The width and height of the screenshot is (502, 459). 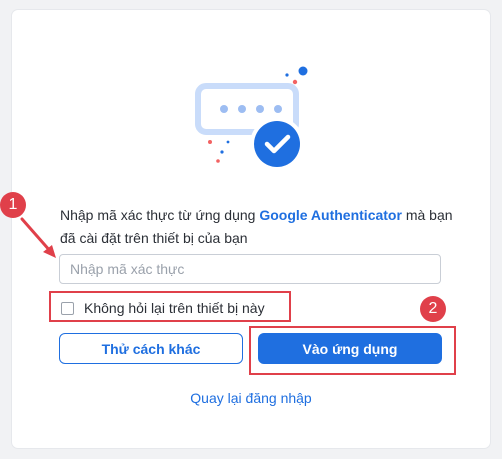 What do you see at coordinates (151, 348) in the screenshot?
I see `try-another-method-button: Thử cách khác` at bounding box center [151, 348].